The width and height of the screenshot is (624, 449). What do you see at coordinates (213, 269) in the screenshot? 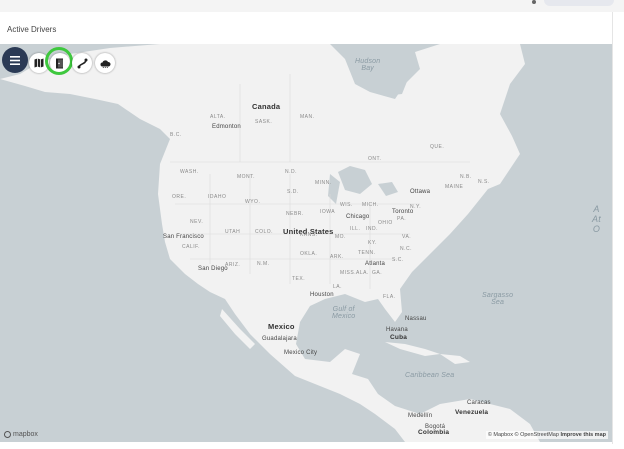
I see `city-san-diego: San Diego` at bounding box center [213, 269].